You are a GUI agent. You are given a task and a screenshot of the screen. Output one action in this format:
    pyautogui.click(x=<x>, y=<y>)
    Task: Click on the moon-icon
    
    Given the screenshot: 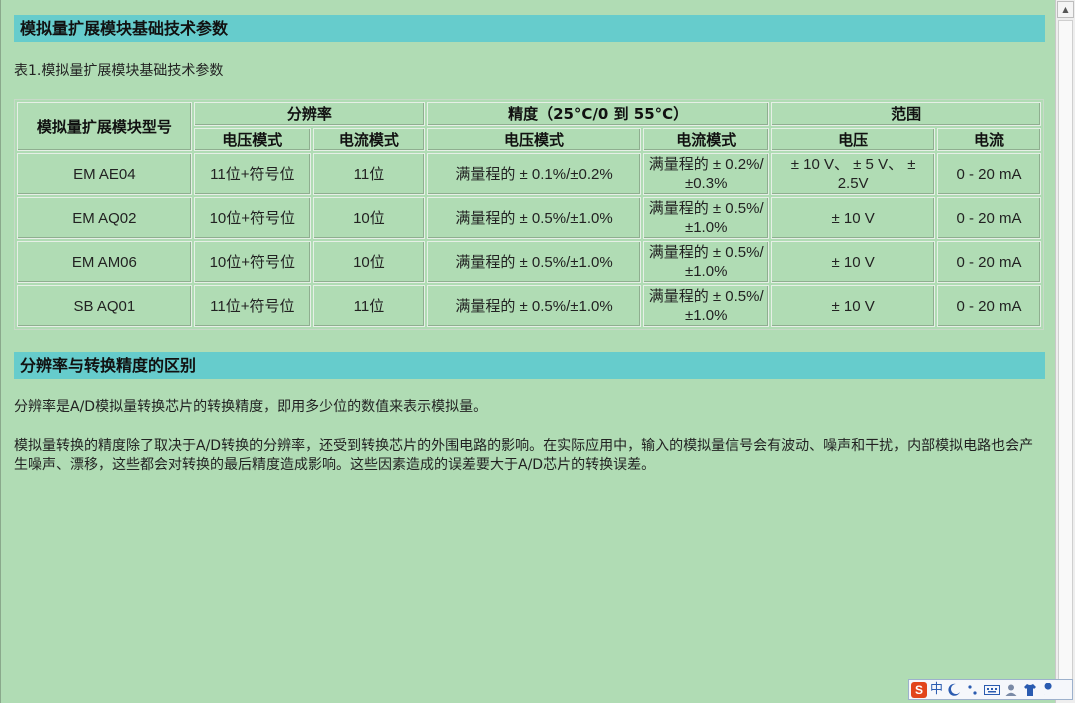 What is the action you would take?
    pyautogui.click(x=954, y=690)
    